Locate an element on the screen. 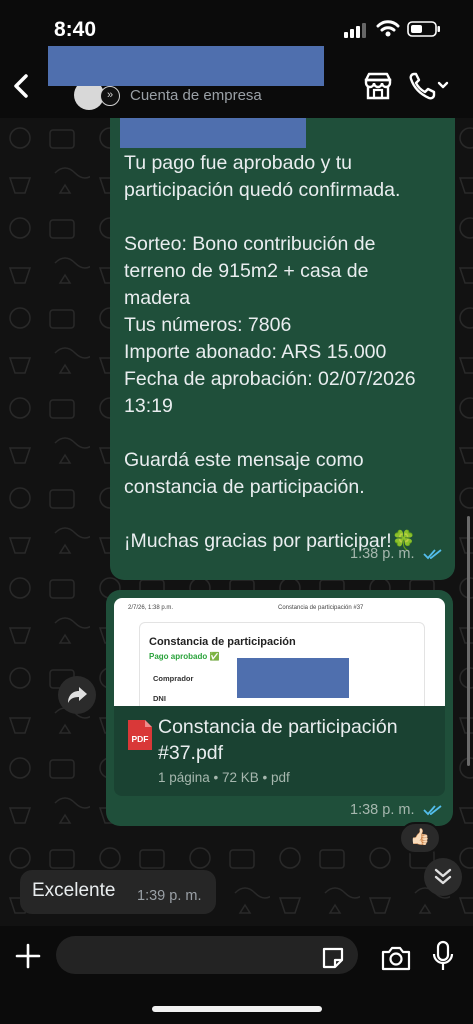 The image size is (473, 1024). preview-header-center: Constancia de participación #37 is located at coordinates (321, 608).